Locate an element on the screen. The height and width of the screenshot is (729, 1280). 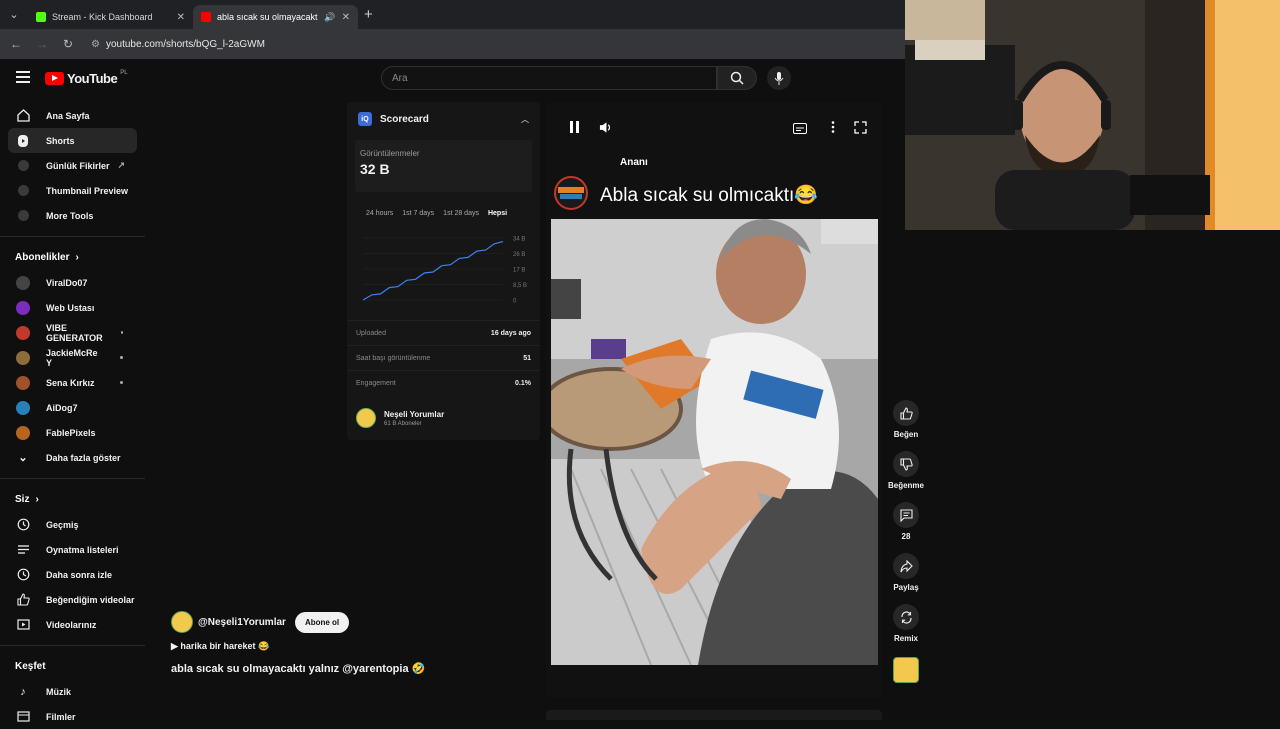
external-link-icon: ↗ is located at coordinates (121, 165).